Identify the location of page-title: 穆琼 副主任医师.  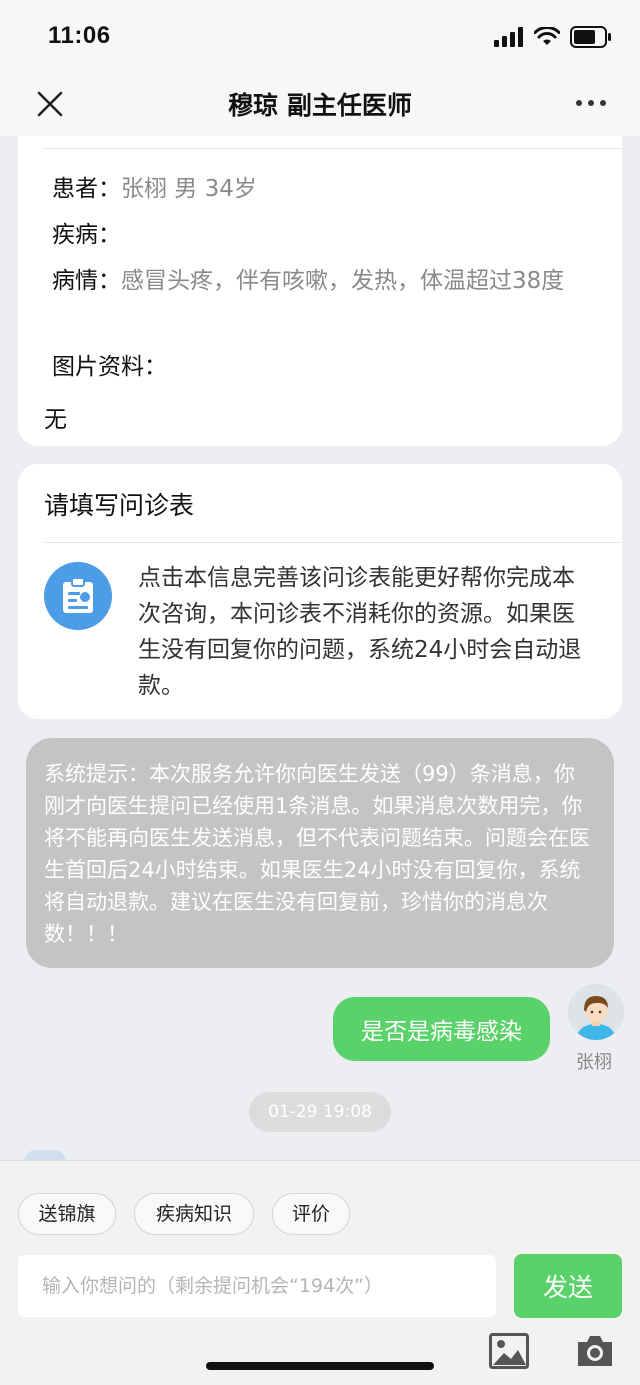
(320, 105).